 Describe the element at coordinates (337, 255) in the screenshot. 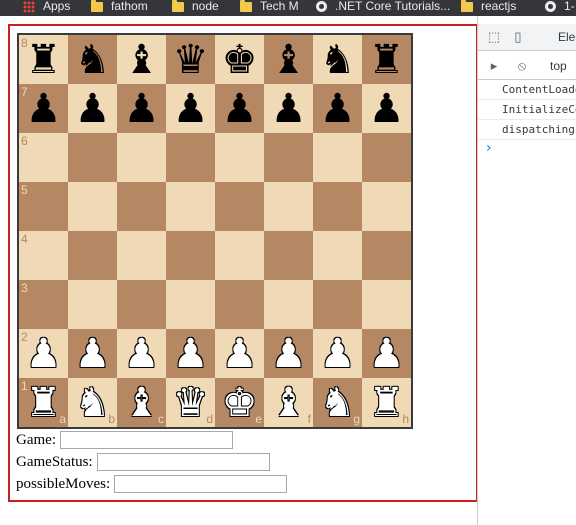

I see `square-g4` at that location.